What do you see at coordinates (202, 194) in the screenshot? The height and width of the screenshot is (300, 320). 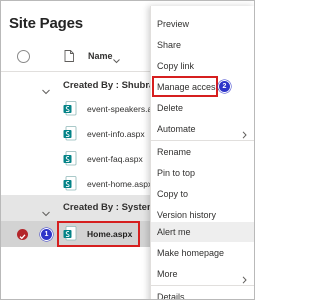 I see `menu-item-copy-to: Copy to` at bounding box center [202, 194].